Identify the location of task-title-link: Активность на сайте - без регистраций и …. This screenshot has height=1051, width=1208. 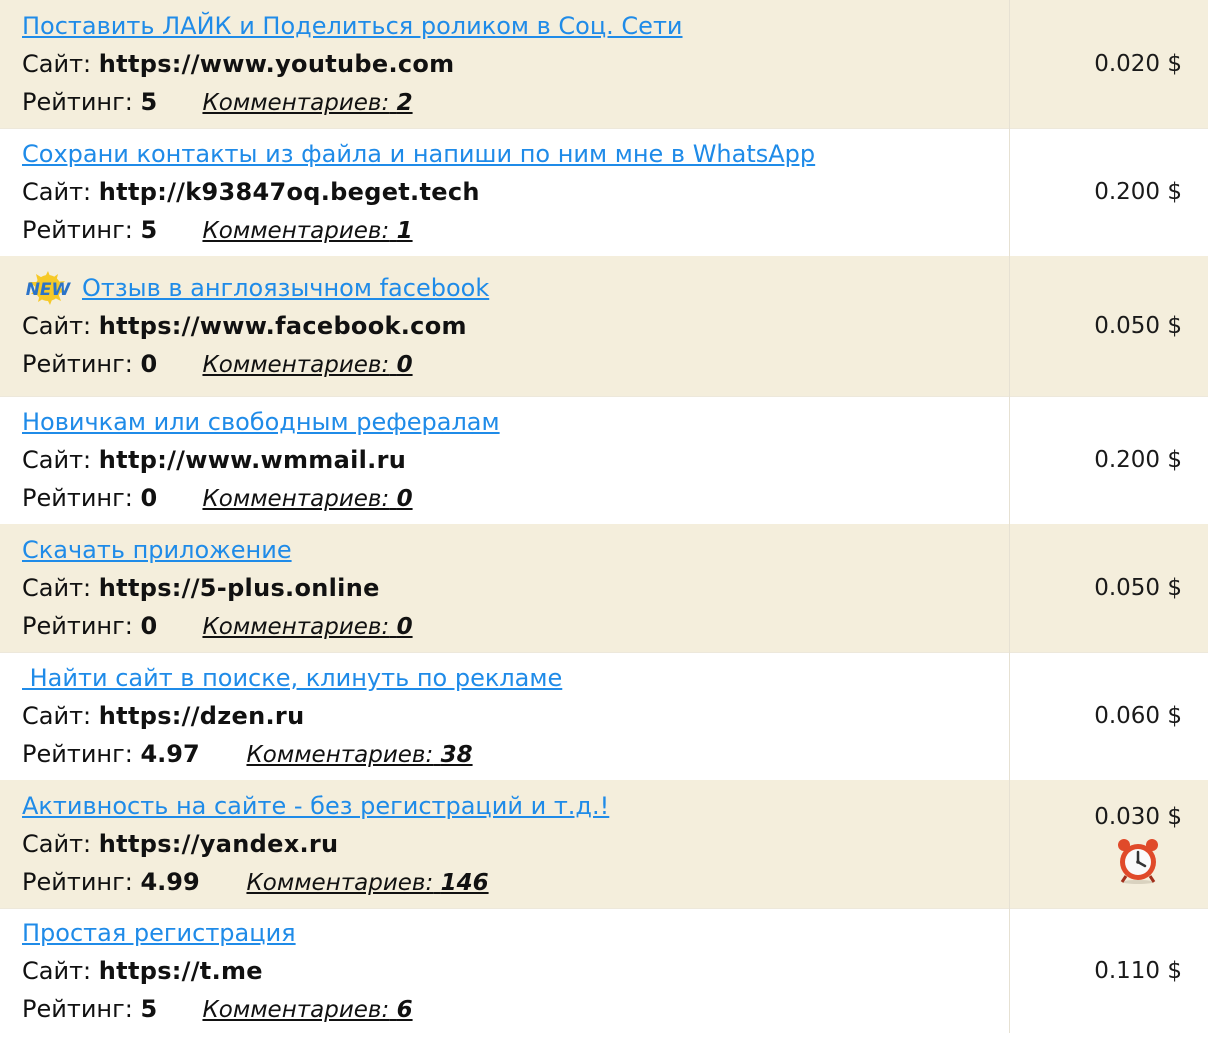
(315, 806).